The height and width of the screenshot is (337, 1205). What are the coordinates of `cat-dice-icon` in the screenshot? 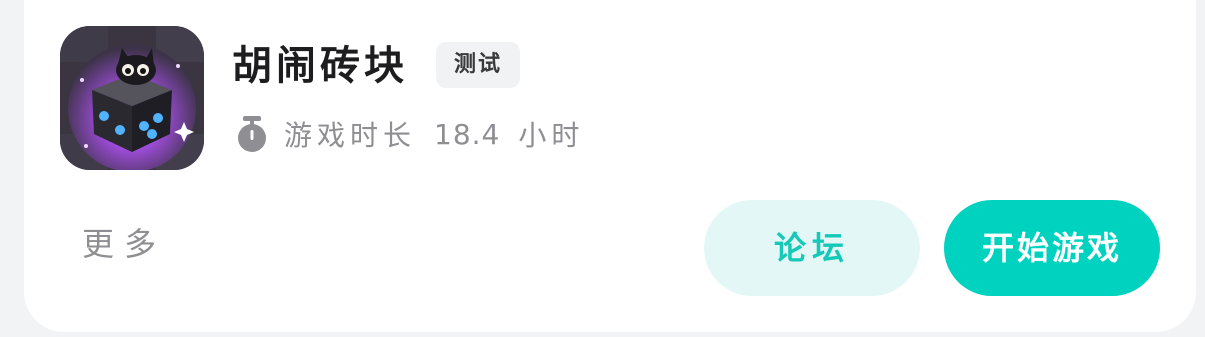 It's located at (132, 98).